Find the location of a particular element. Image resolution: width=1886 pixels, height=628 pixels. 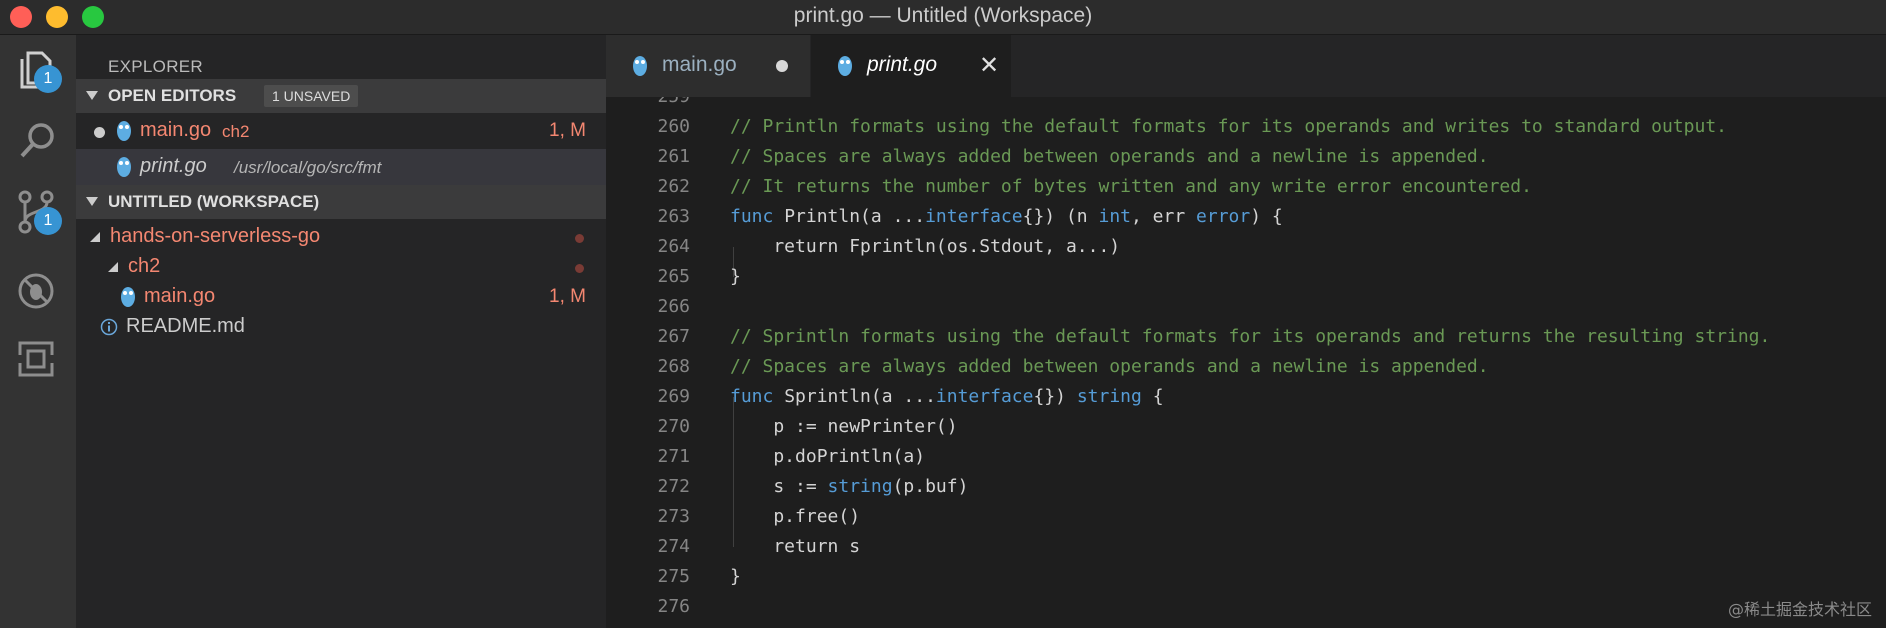

tree-item-label: hands-on-serverless-go is located at coordinates (215, 236).